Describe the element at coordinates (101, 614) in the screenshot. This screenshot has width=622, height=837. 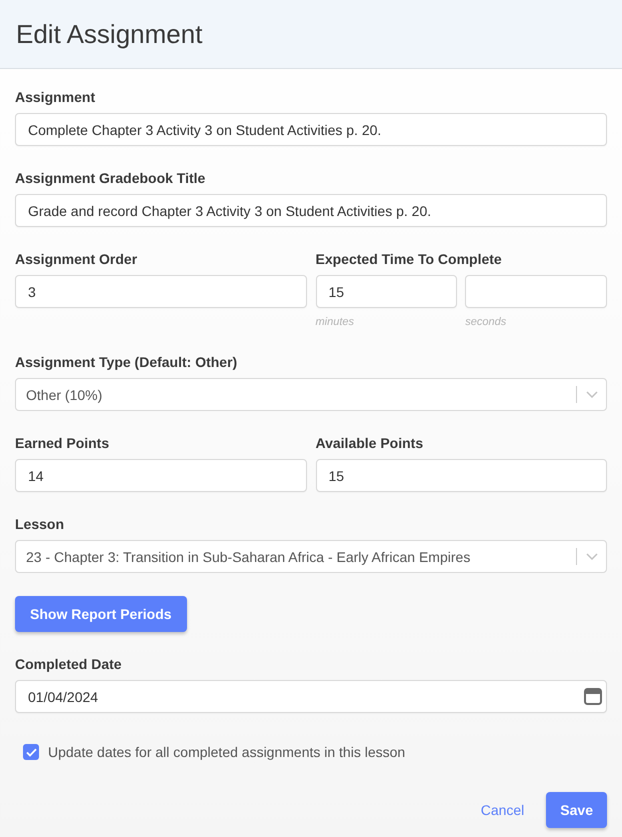
I see `show-report-periods-button: Show Report Periods` at that location.